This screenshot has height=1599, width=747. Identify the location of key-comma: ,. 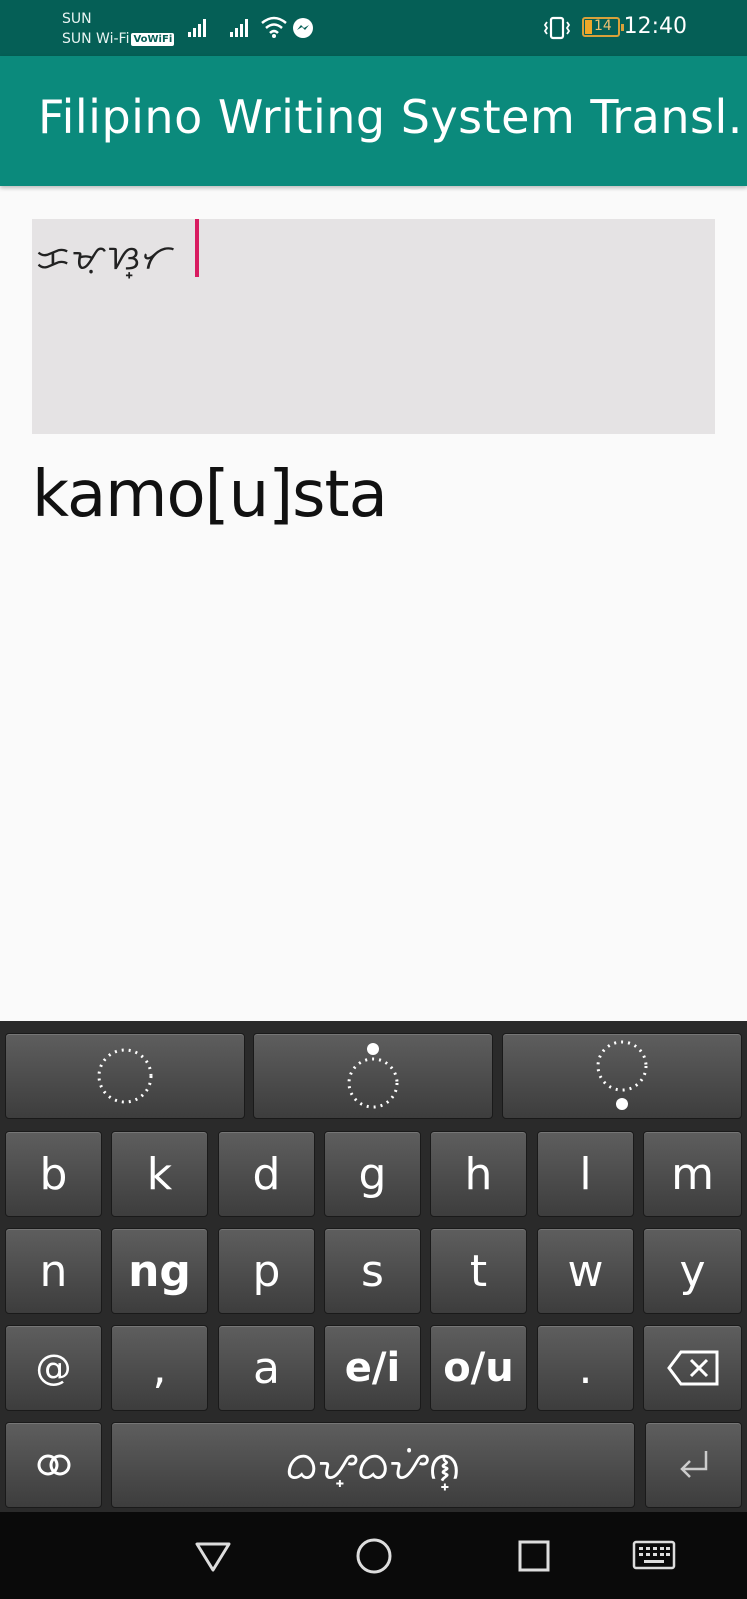
(159, 1368).